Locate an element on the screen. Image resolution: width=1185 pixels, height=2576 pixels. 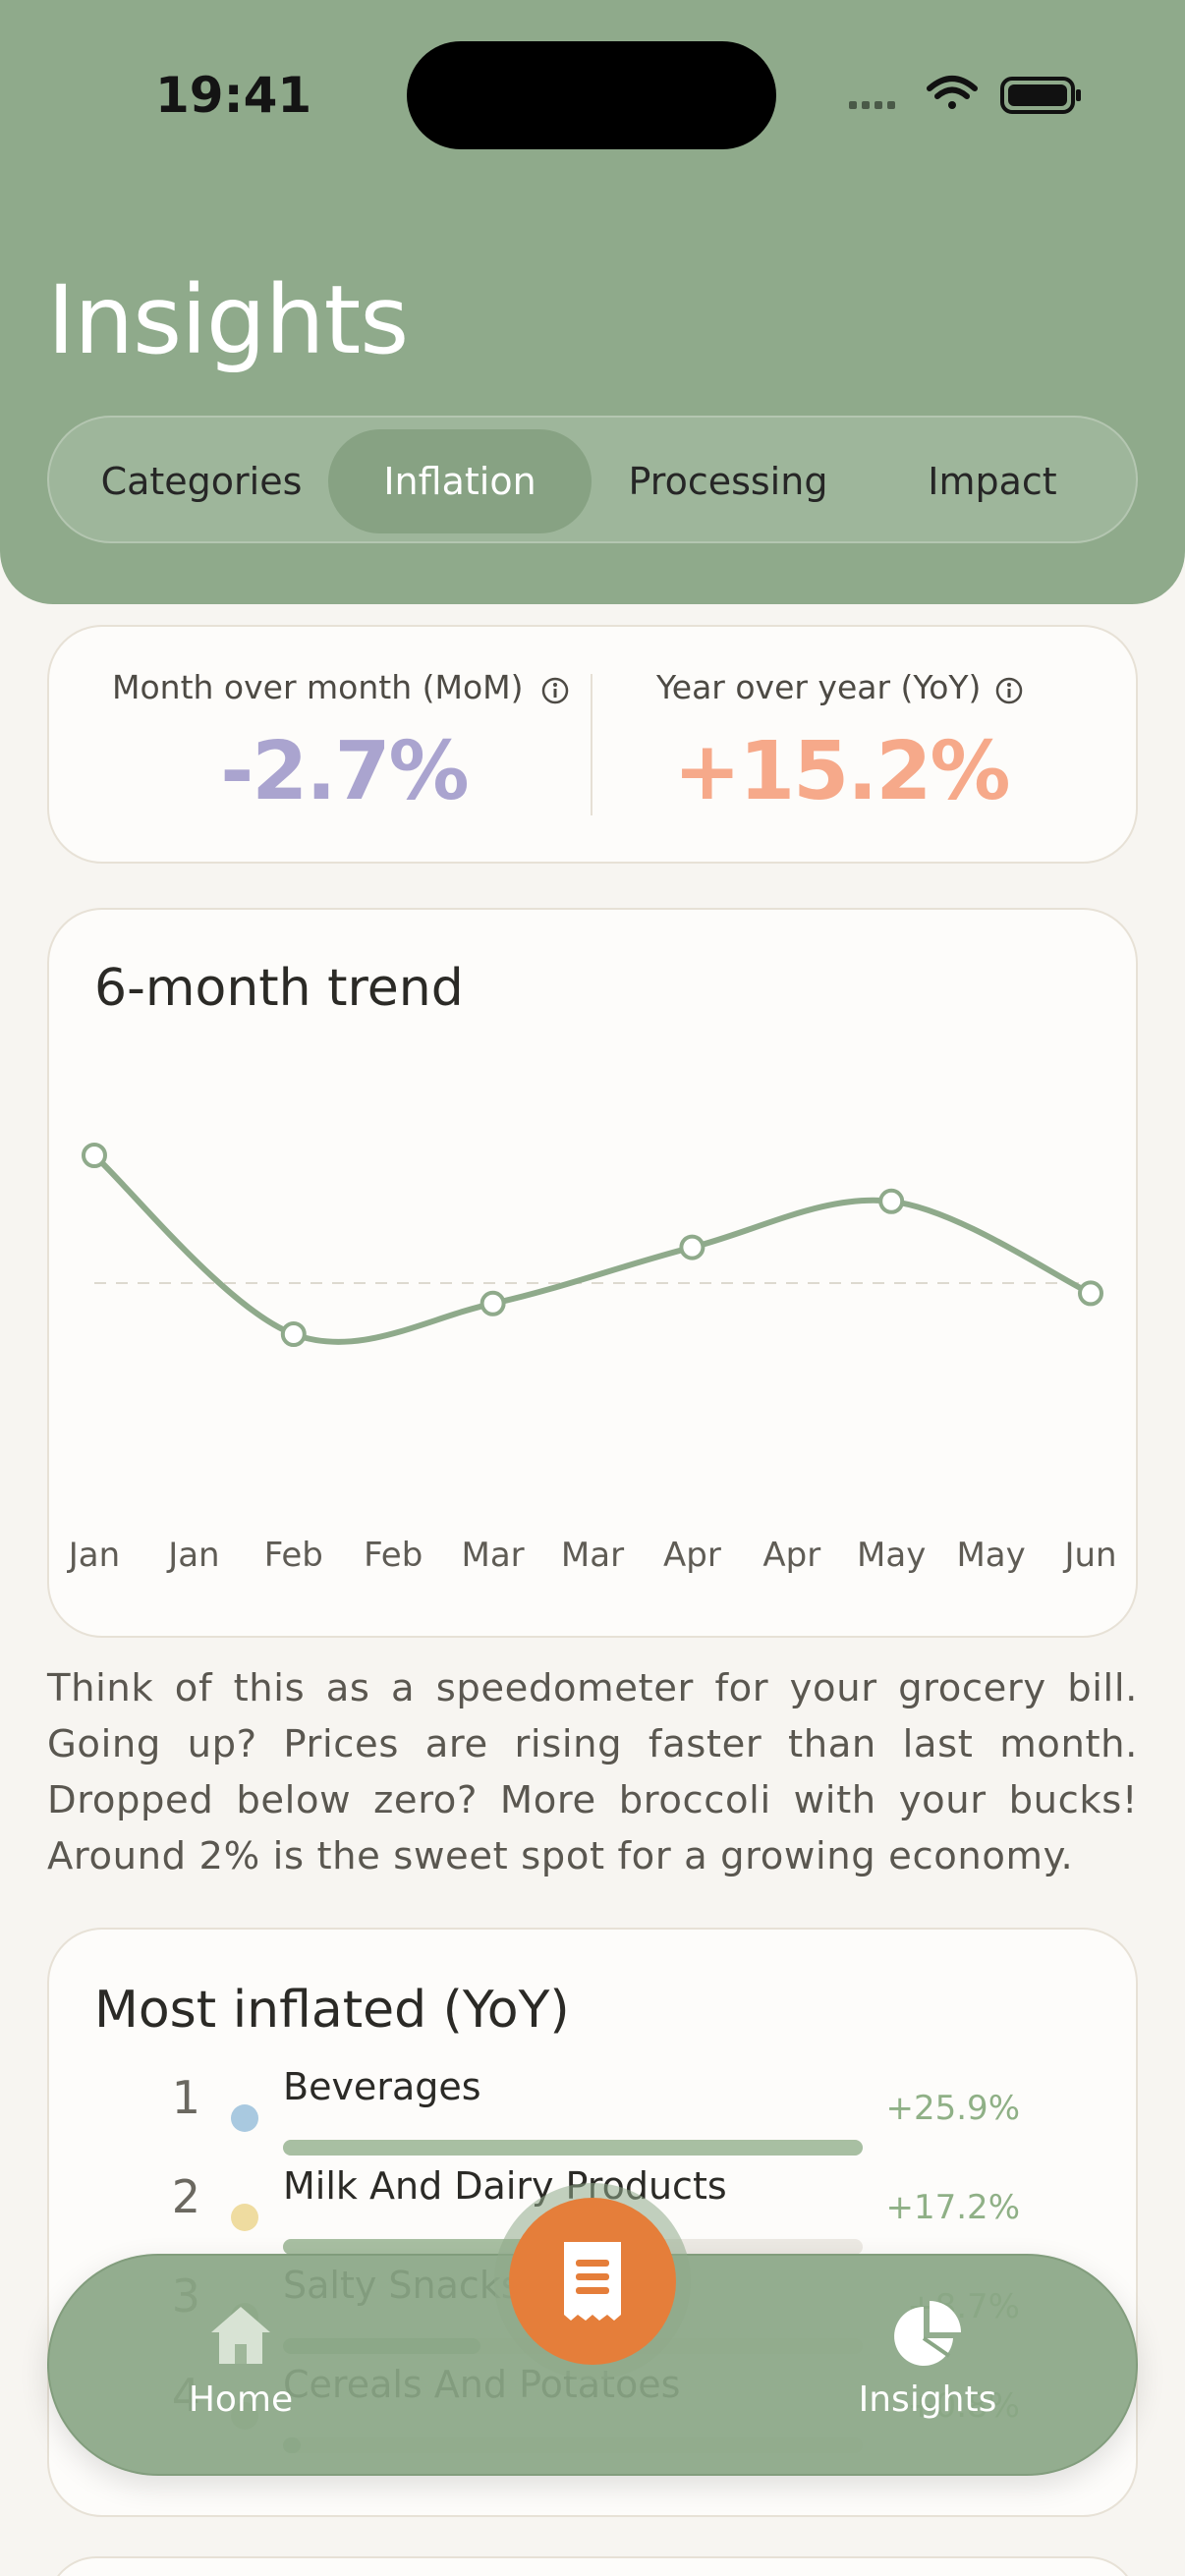
trend-line is located at coordinates (592, 1248).